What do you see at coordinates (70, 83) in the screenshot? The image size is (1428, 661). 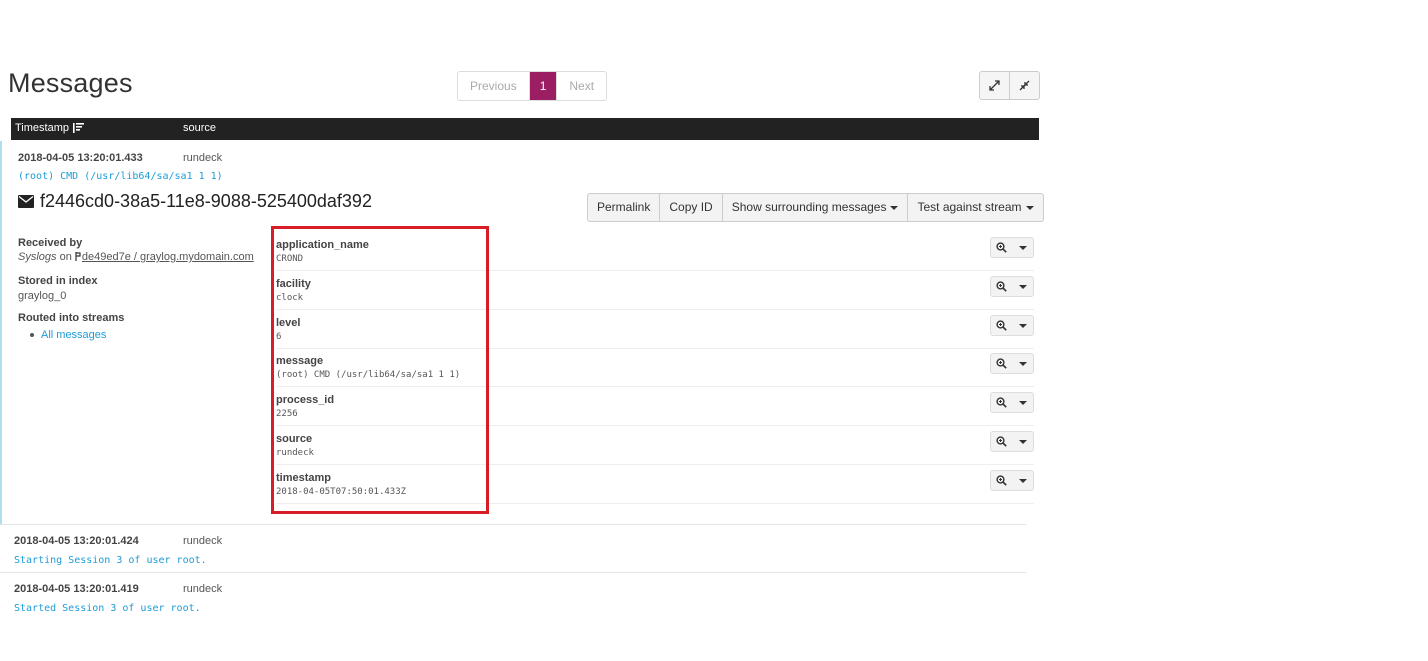 I see `page-title: Messages` at bounding box center [70, 83].